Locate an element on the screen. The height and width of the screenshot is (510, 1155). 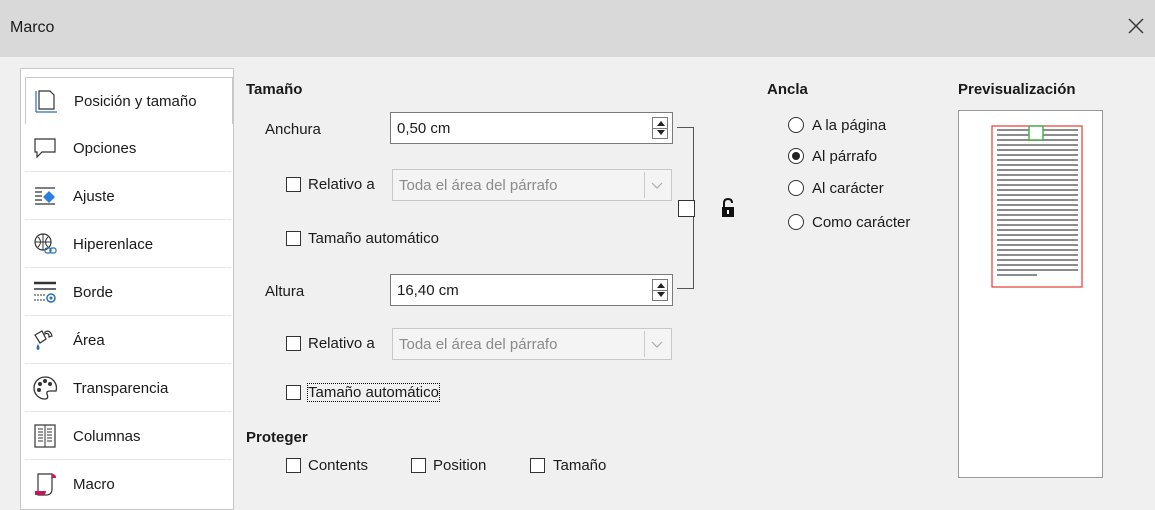
height-relative-select: Toda el área del párrafo is located at coordinates (532, 344).